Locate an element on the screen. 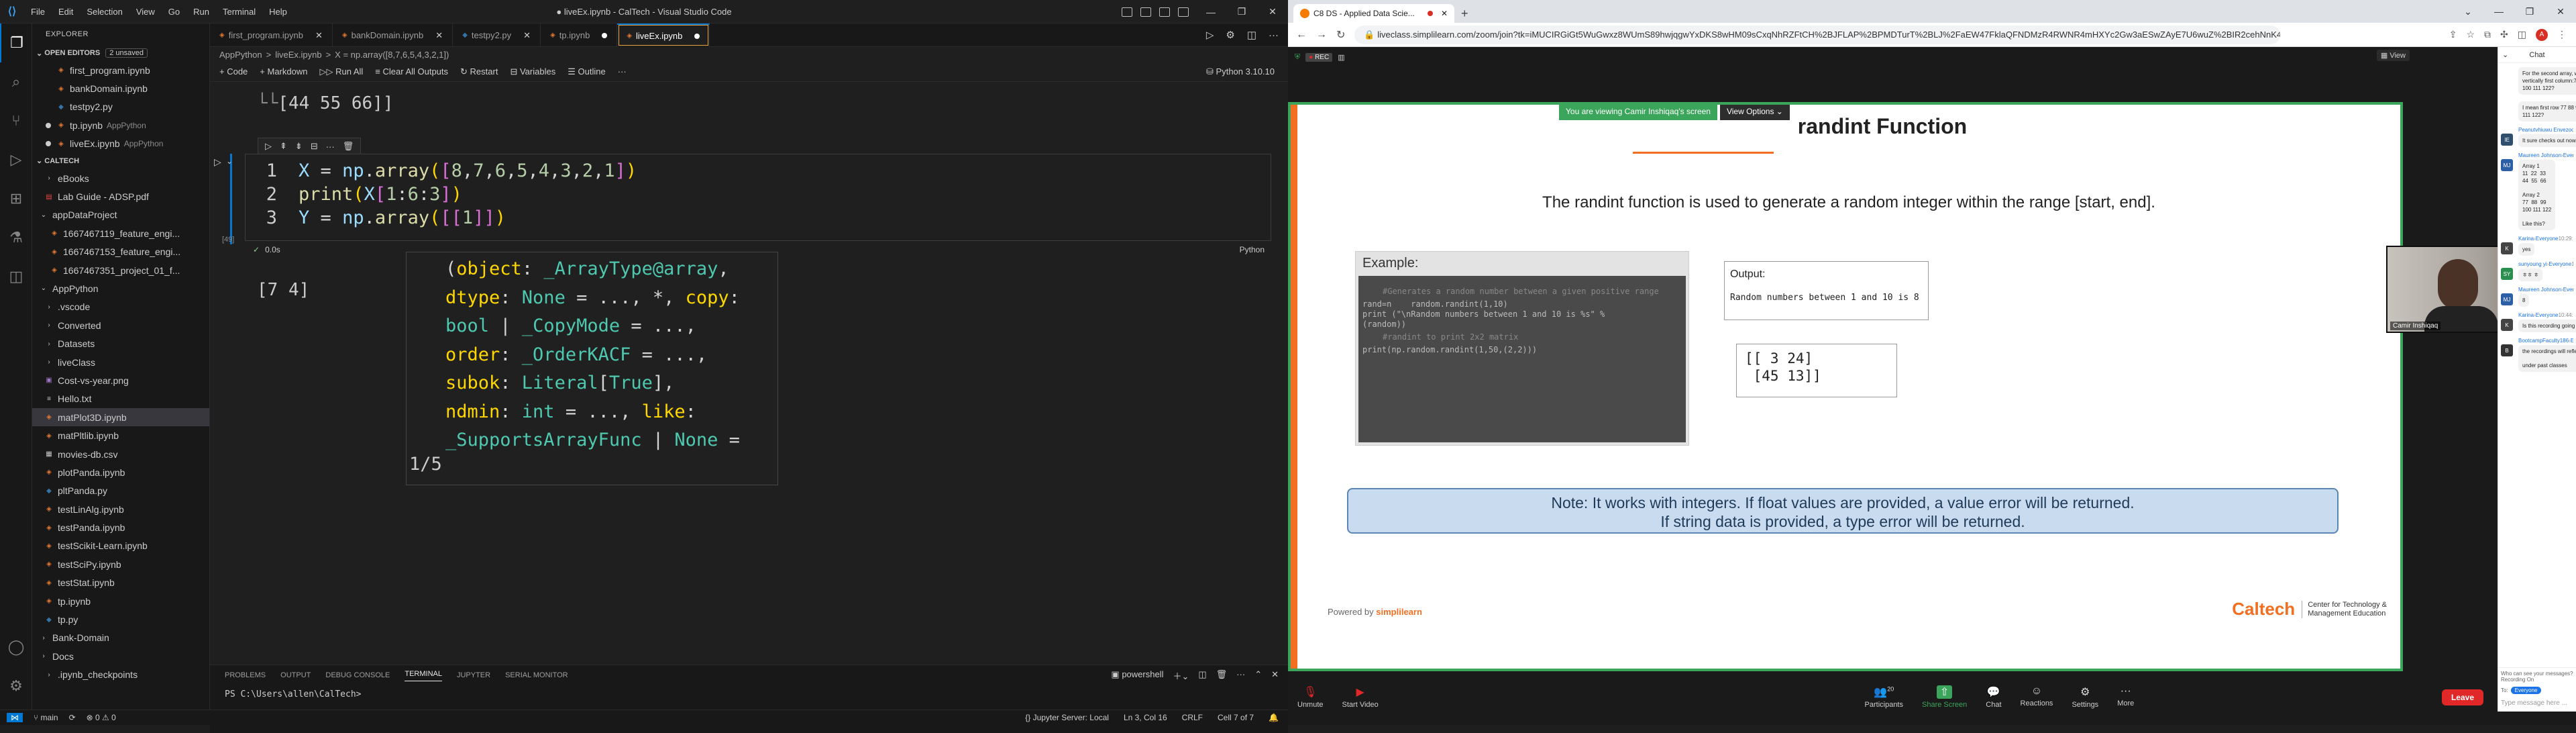 The width and height of the screenshot is (2576, 733). code-line: 1X = np.array([8,7,6,5,4,3,2,1]) is located at coordinates (443, 170).